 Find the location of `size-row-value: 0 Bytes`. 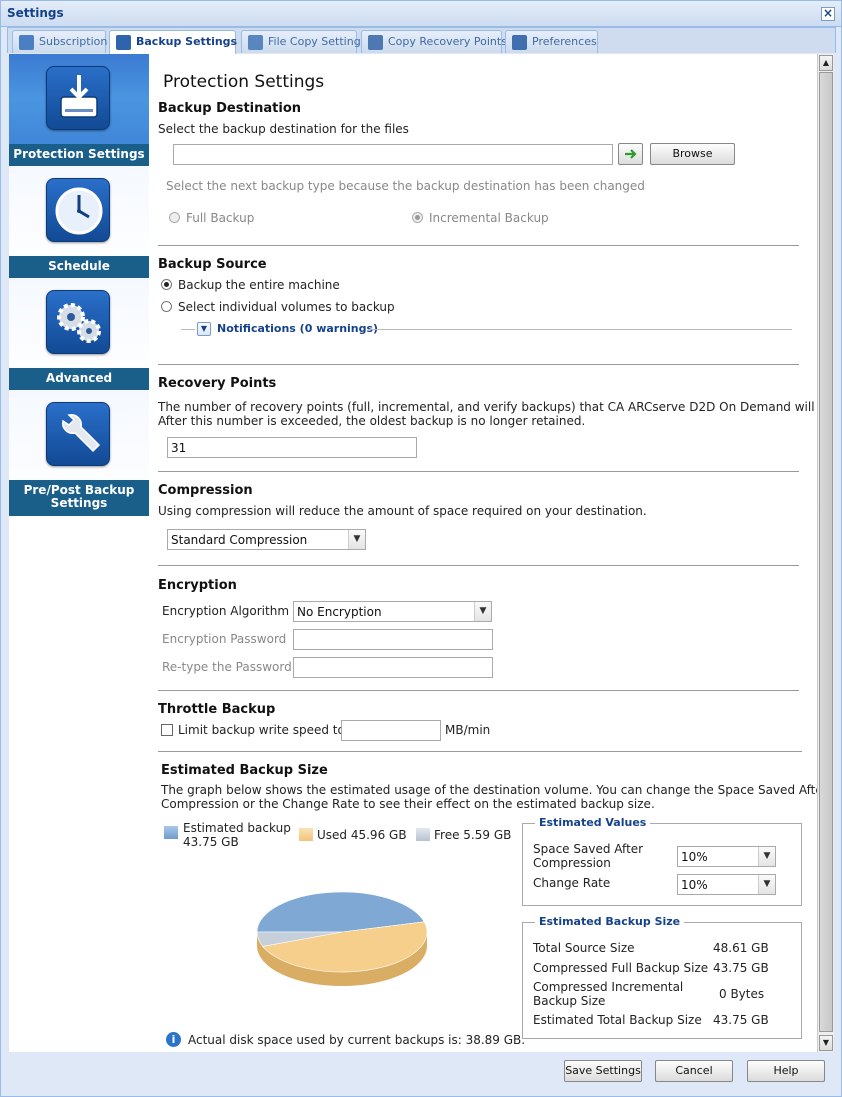

size-row-value: 0 Bytes is located at coordinates (742, 994).